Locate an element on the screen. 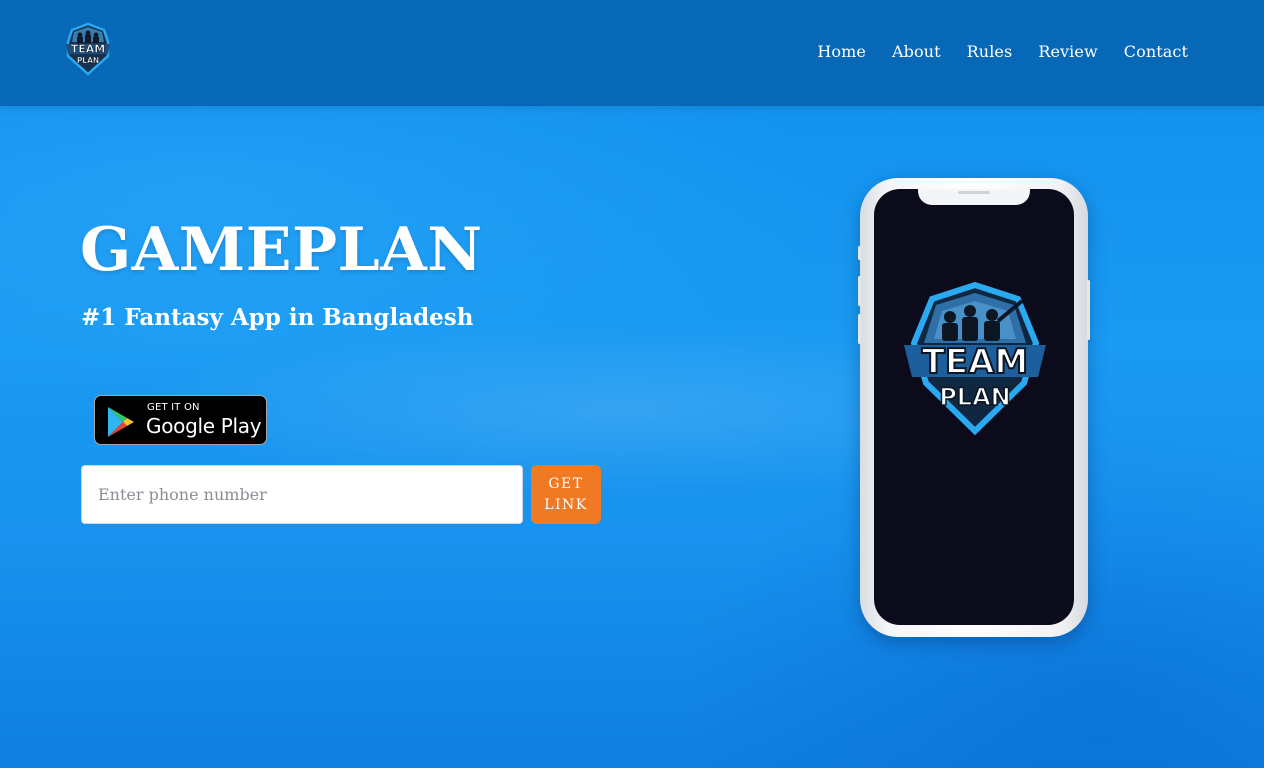 Image resolution: width=1264 pixels, height=768 pixels. nav-logo-plan-text: PLAN is located at coordinates (88, 60).